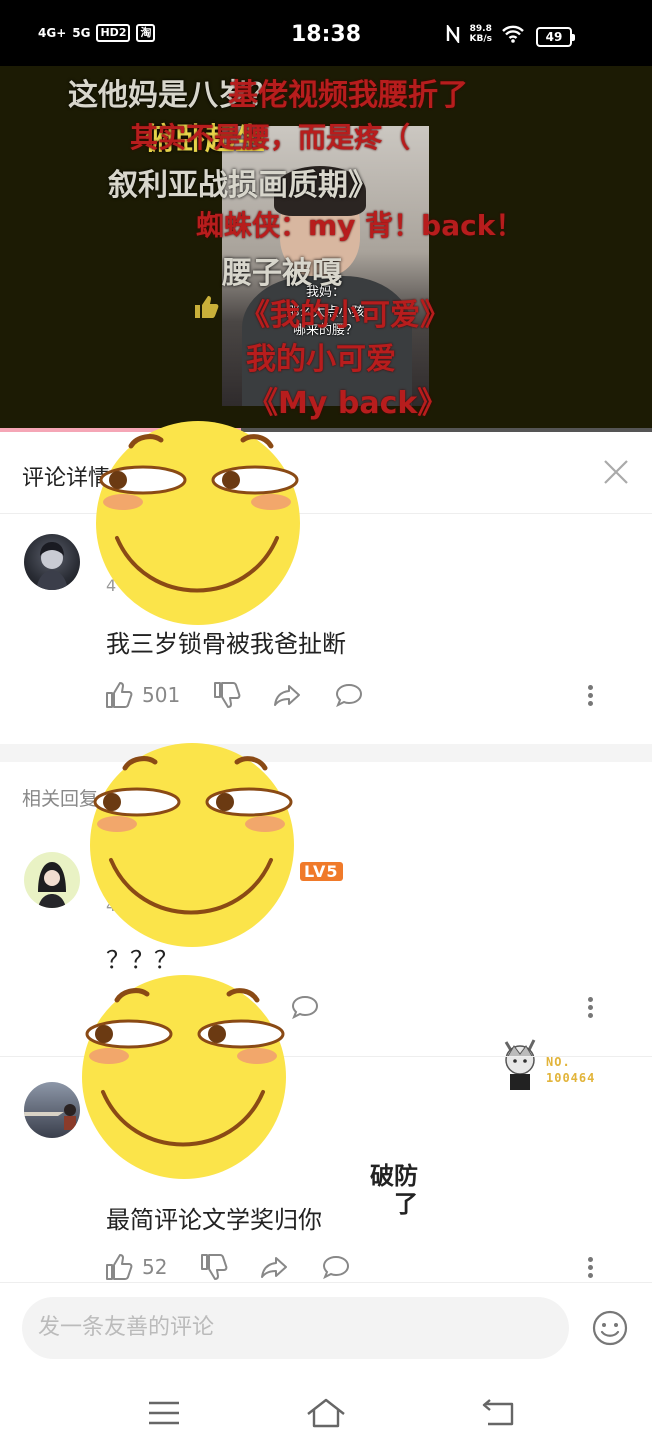 Image resolution: width=652 pixels, height=1449 pixels. I want to click on like-count: 52, so click(155, 1267).